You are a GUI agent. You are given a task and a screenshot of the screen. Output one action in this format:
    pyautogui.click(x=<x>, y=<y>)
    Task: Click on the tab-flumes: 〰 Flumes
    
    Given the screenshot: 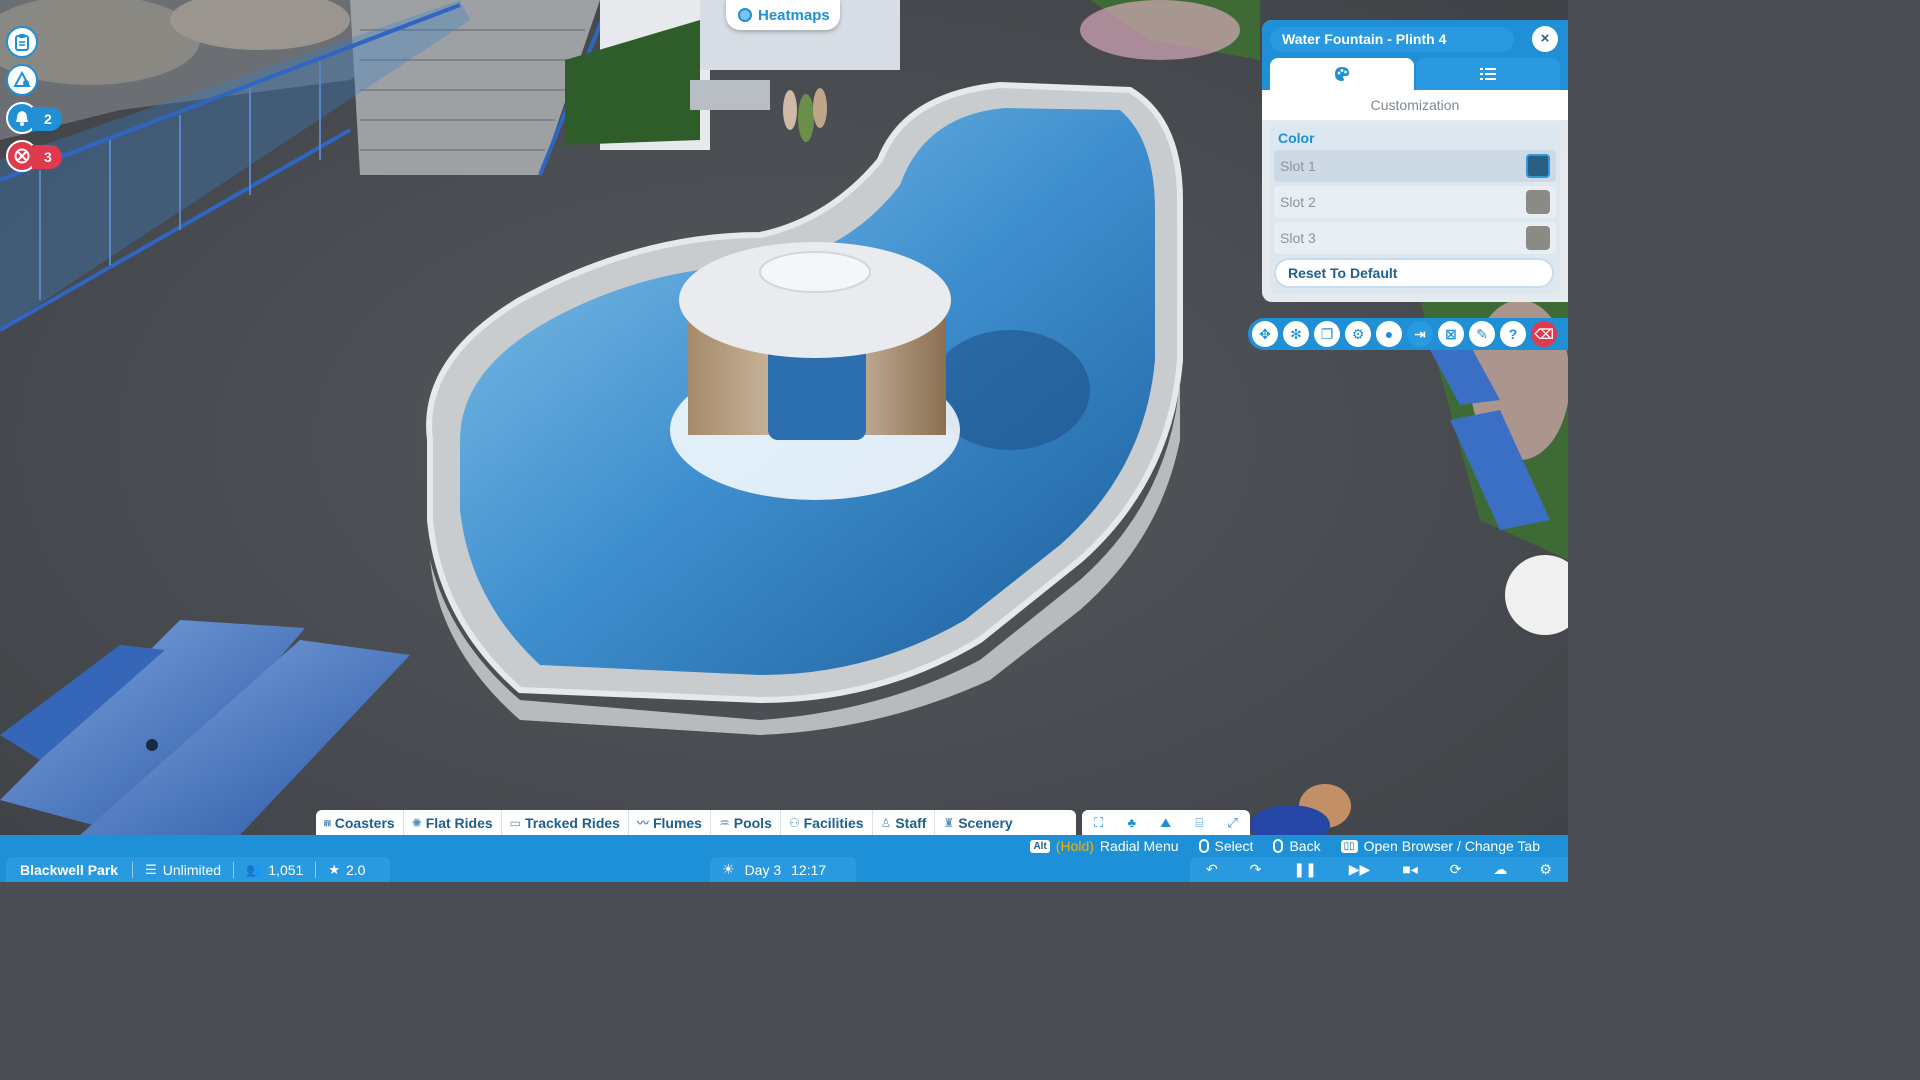 What is the action you would take?
    pyautogui.click(x=670, y=822)
    